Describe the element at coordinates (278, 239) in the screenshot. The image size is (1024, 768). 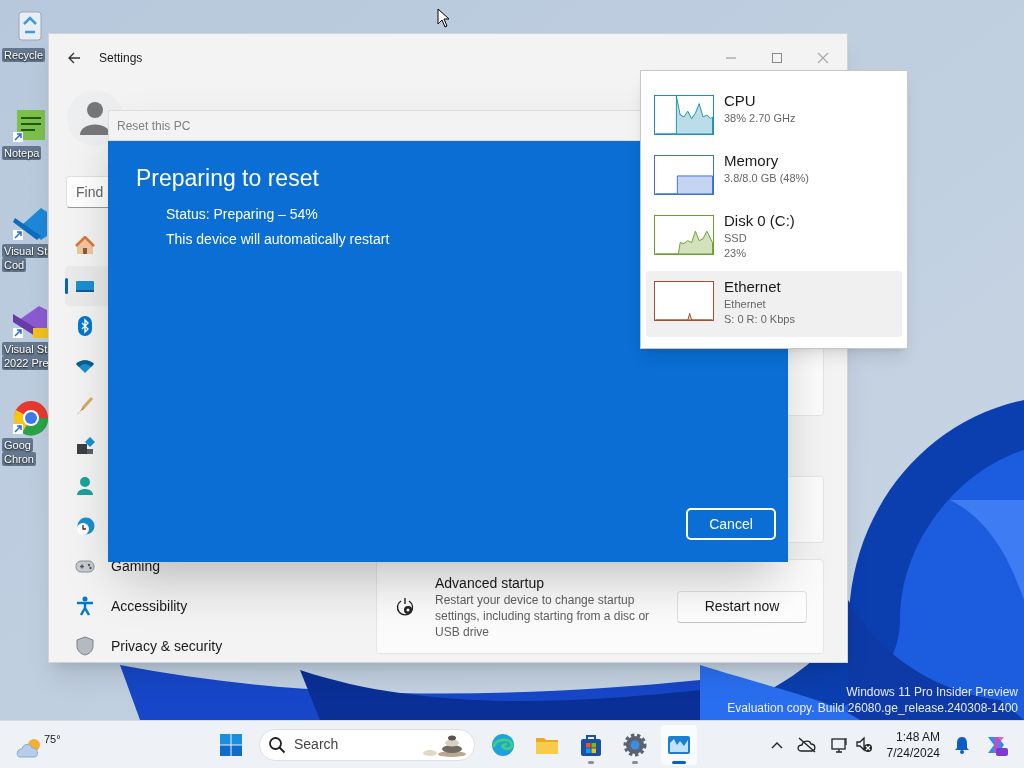
I see `status-text: This device will automatically restart` at that location.